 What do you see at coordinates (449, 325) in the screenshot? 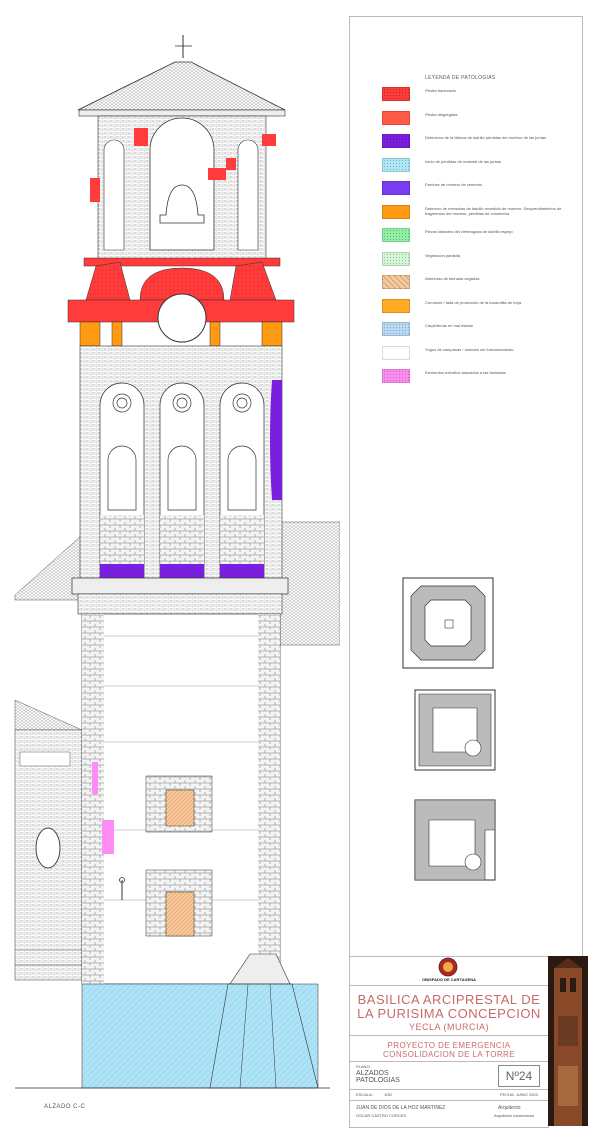
I see `legend-label: Carpinterías en mal estado` at bounding box center [449, 325].